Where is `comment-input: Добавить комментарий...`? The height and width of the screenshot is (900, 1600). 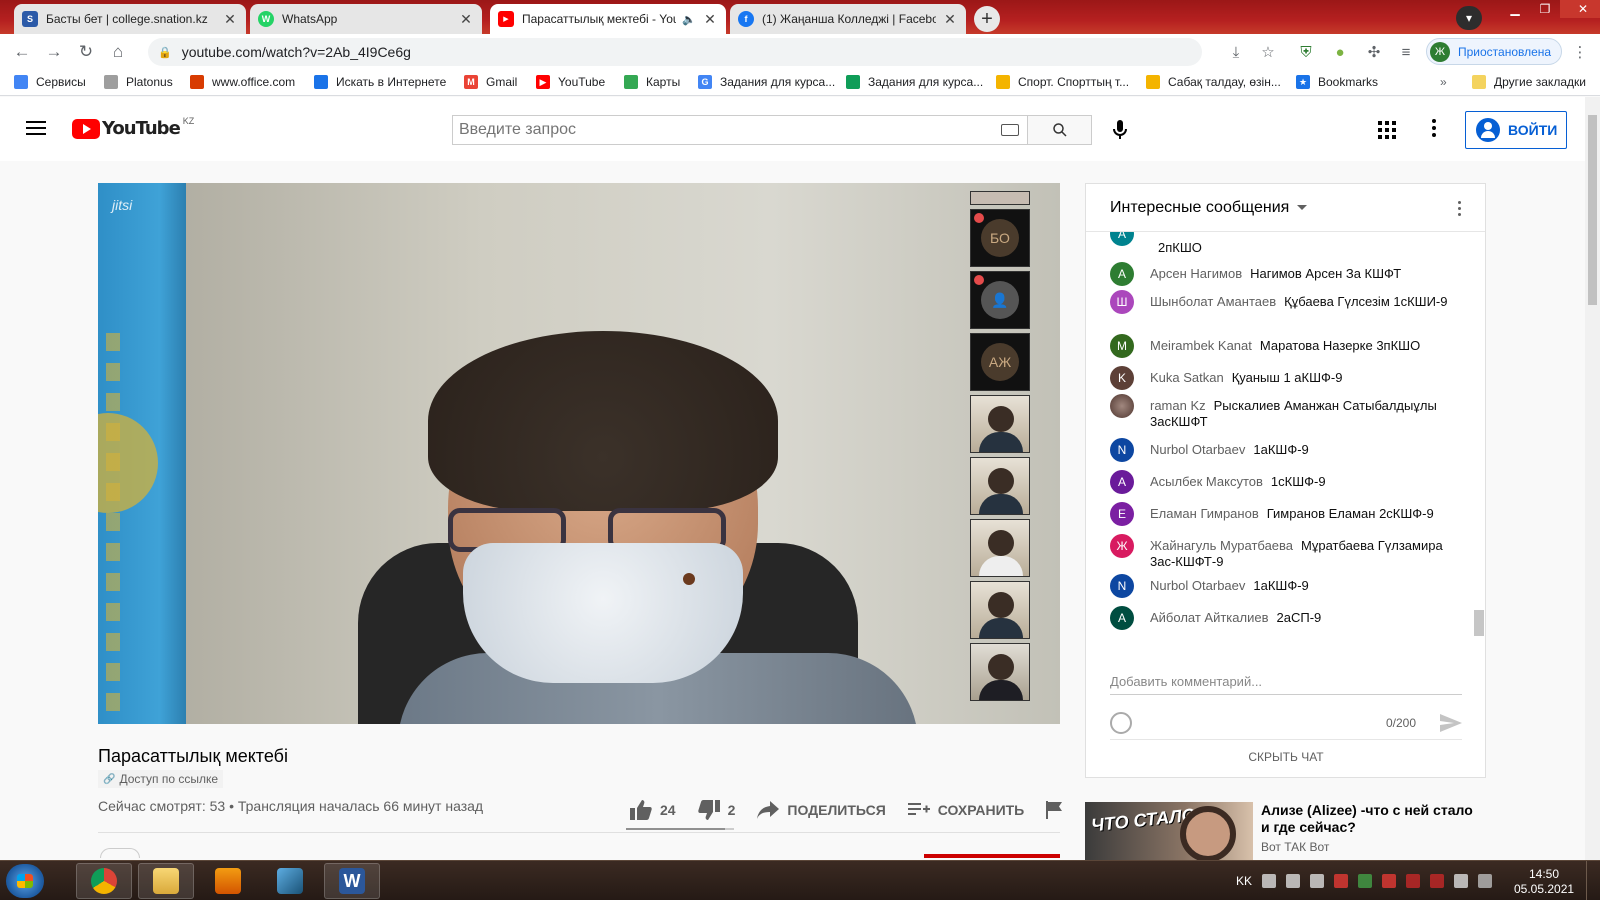 comment-input: Добавить комментарий... is located at coordinates (1286, 684).